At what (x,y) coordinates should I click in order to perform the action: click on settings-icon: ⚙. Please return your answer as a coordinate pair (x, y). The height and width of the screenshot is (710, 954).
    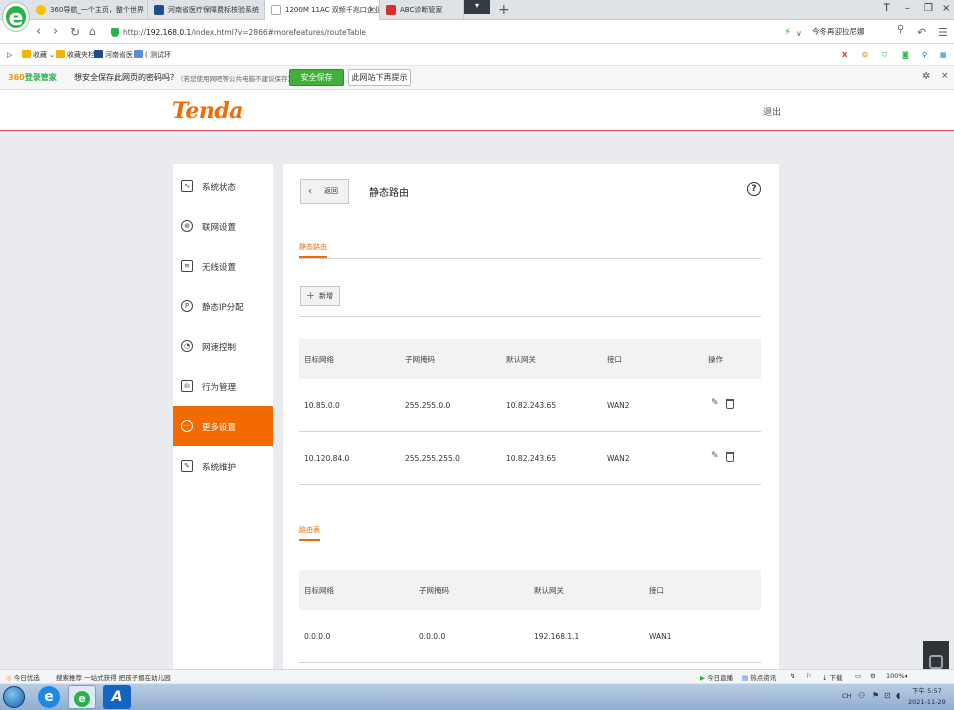
    Looking at the image, I should click on (873, 676).